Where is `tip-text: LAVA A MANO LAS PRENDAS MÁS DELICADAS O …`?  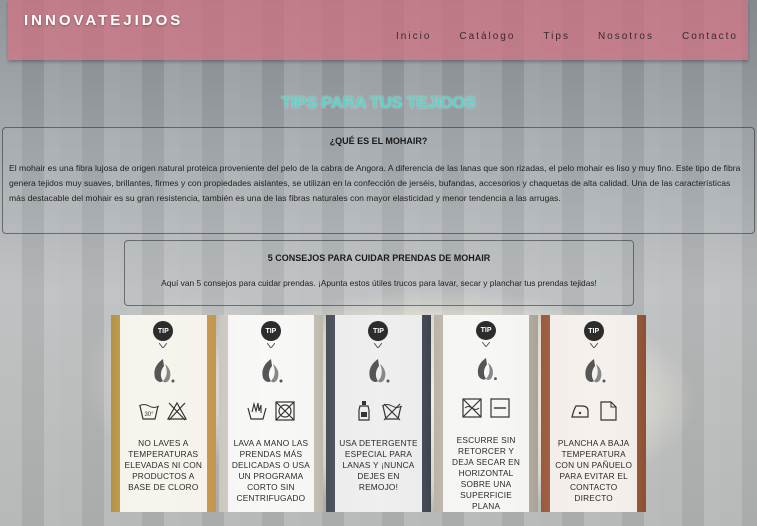
tip-text: LAVA A MANO LAS PRENDAS MÁS DELICADAS O … is located at coordinates (270, 470).